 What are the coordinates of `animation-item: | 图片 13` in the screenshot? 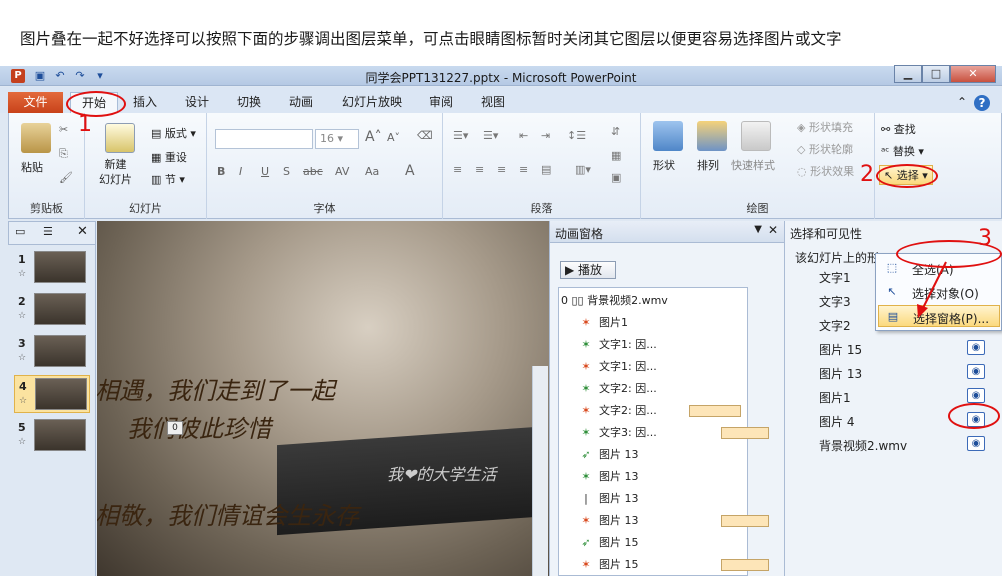 It's located at (608, 499).